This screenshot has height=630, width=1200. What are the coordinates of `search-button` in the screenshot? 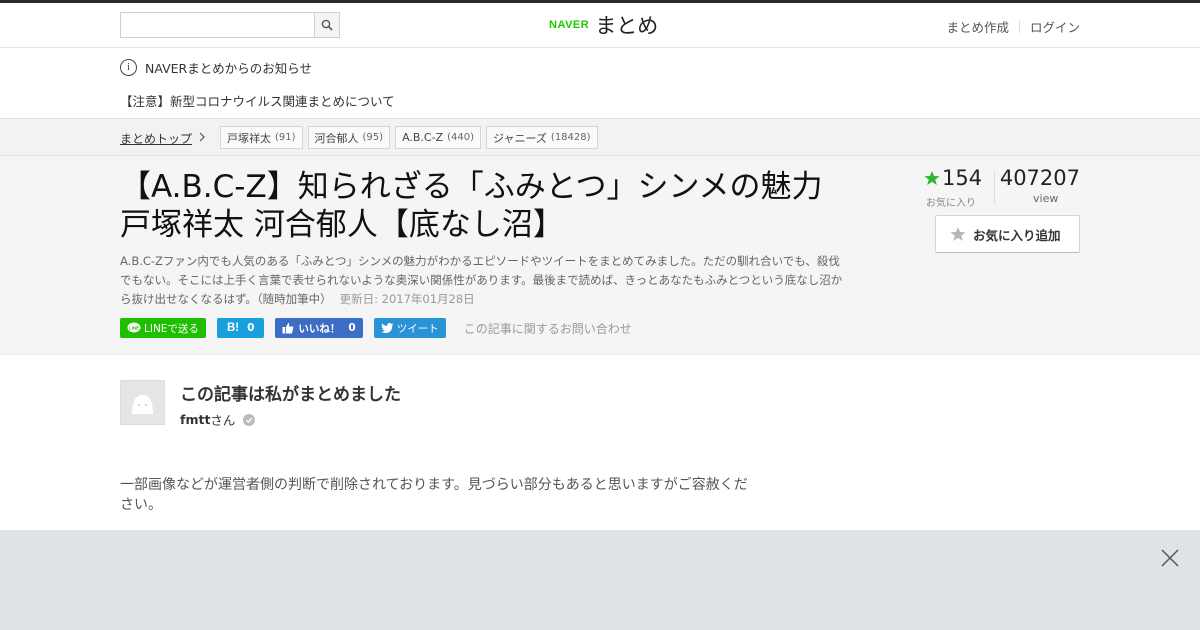 It's located at (326, 25).